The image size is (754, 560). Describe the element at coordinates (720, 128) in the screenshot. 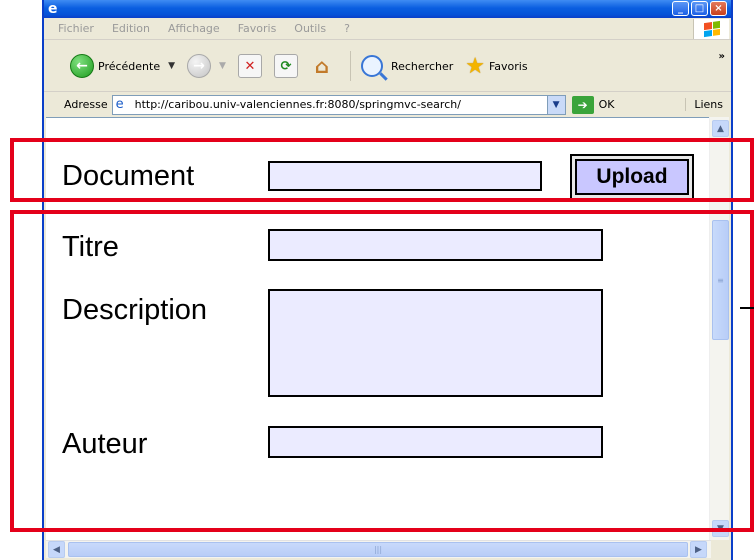

I see `scroll-up-icon: ▲` at that location.